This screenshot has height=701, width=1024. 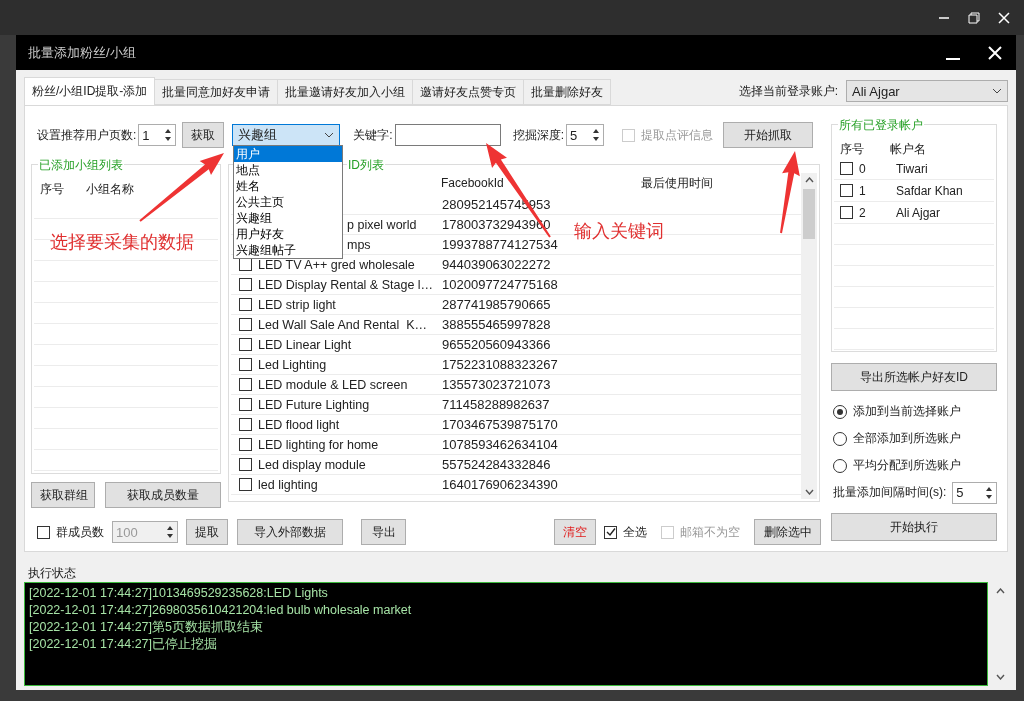 I want to click on row-name: LED Linear Light, so click(x=305, y=344).